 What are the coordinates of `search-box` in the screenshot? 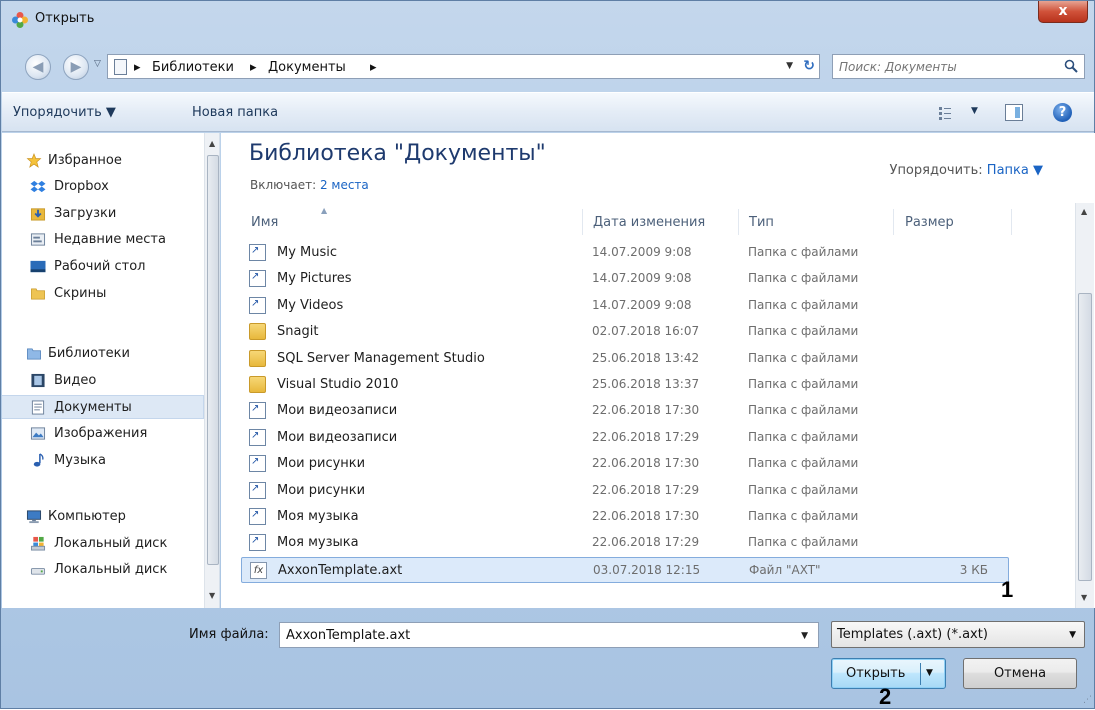 It's located at (958, 66).